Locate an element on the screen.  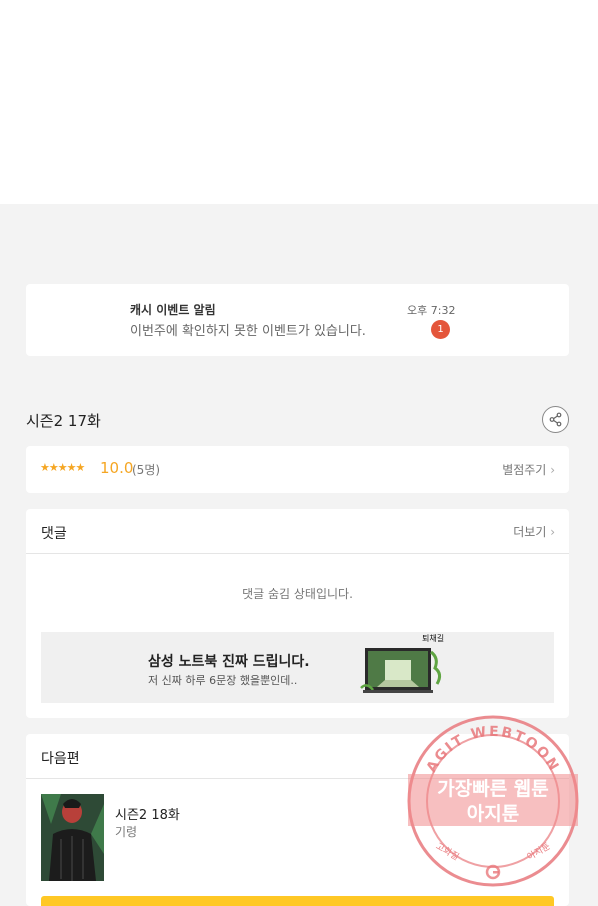
comments-hidden-message: 댓글 숨김 상태입니다. is located at coordinates (297, 594).